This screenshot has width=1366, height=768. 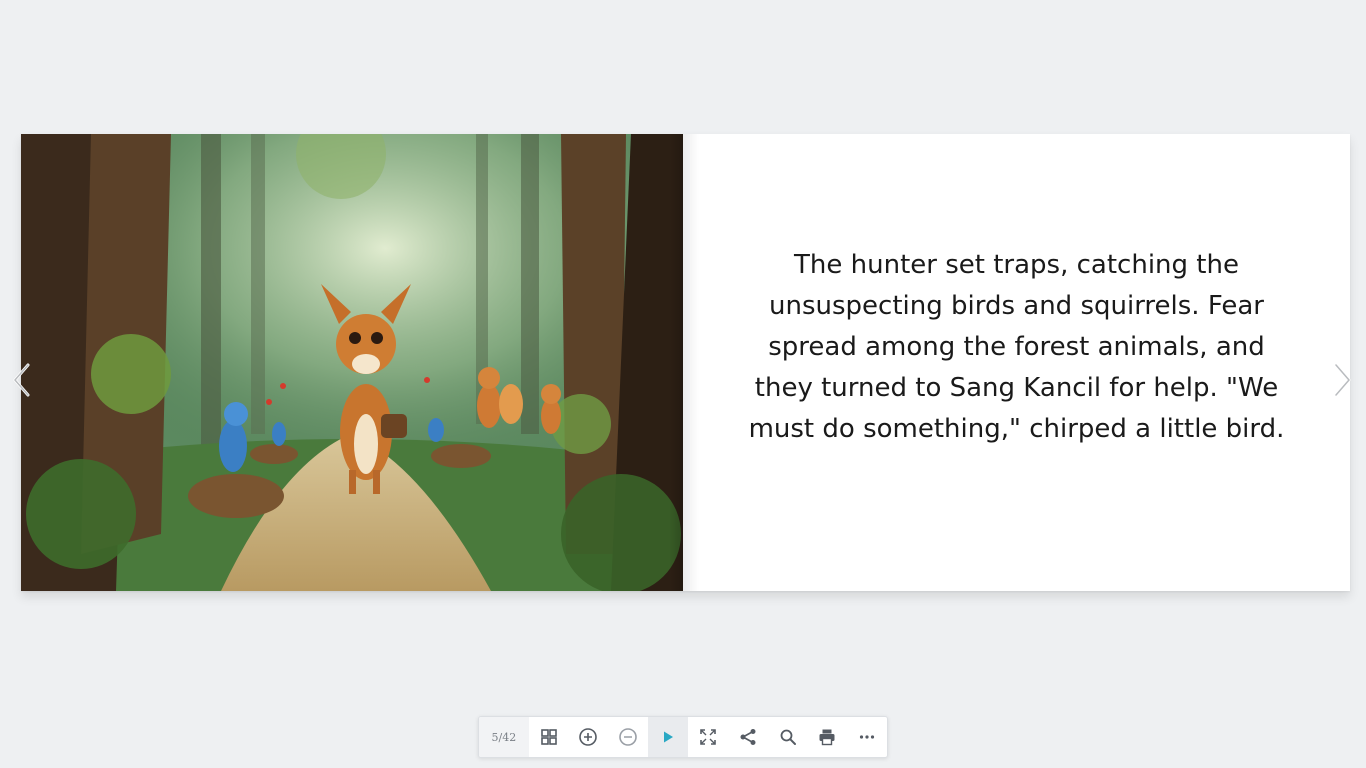 I want to click on prev-page-button, so click(x=22, y=380).